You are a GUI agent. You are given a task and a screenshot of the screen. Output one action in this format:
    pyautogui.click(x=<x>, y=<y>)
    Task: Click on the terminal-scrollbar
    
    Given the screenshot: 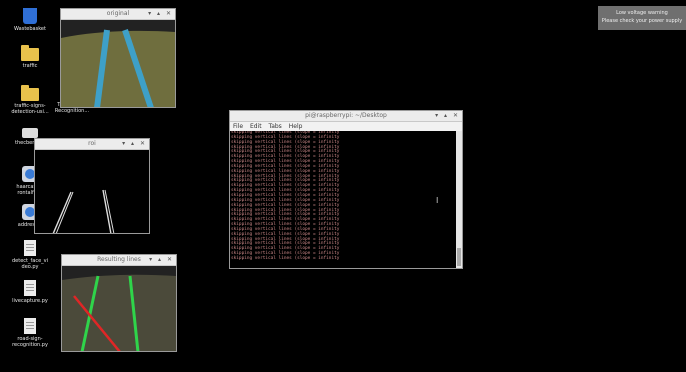 What is the action you would take?
    pyautogui.click(x=459, y=199)
    